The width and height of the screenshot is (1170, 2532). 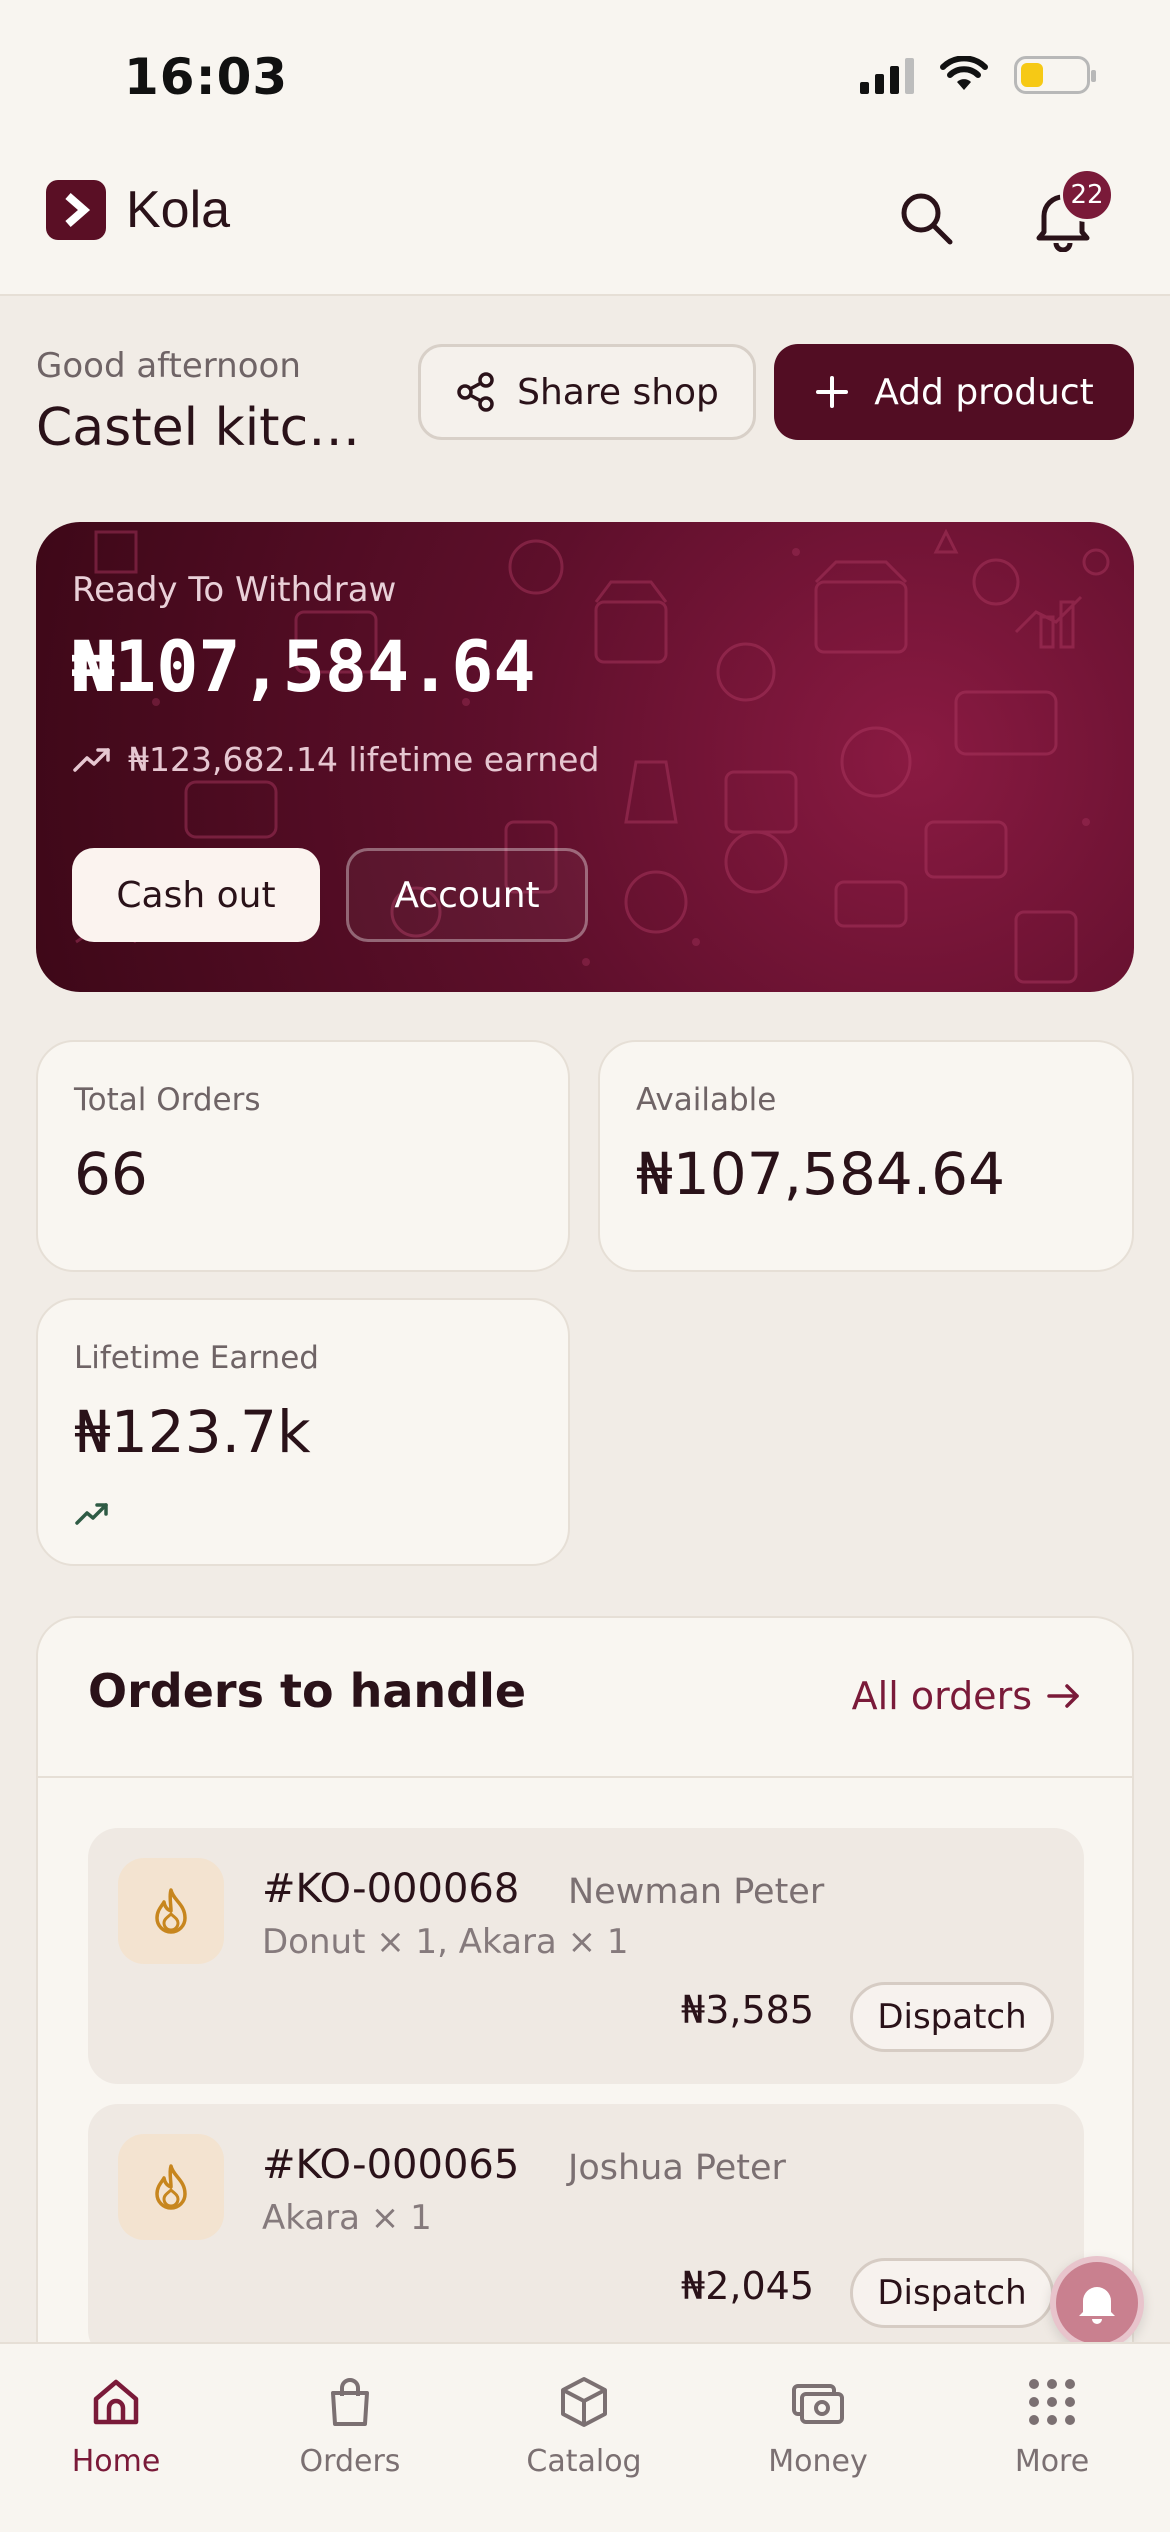 I want to click on orders-title: Orders to handle, so click(x=307, y=1691).